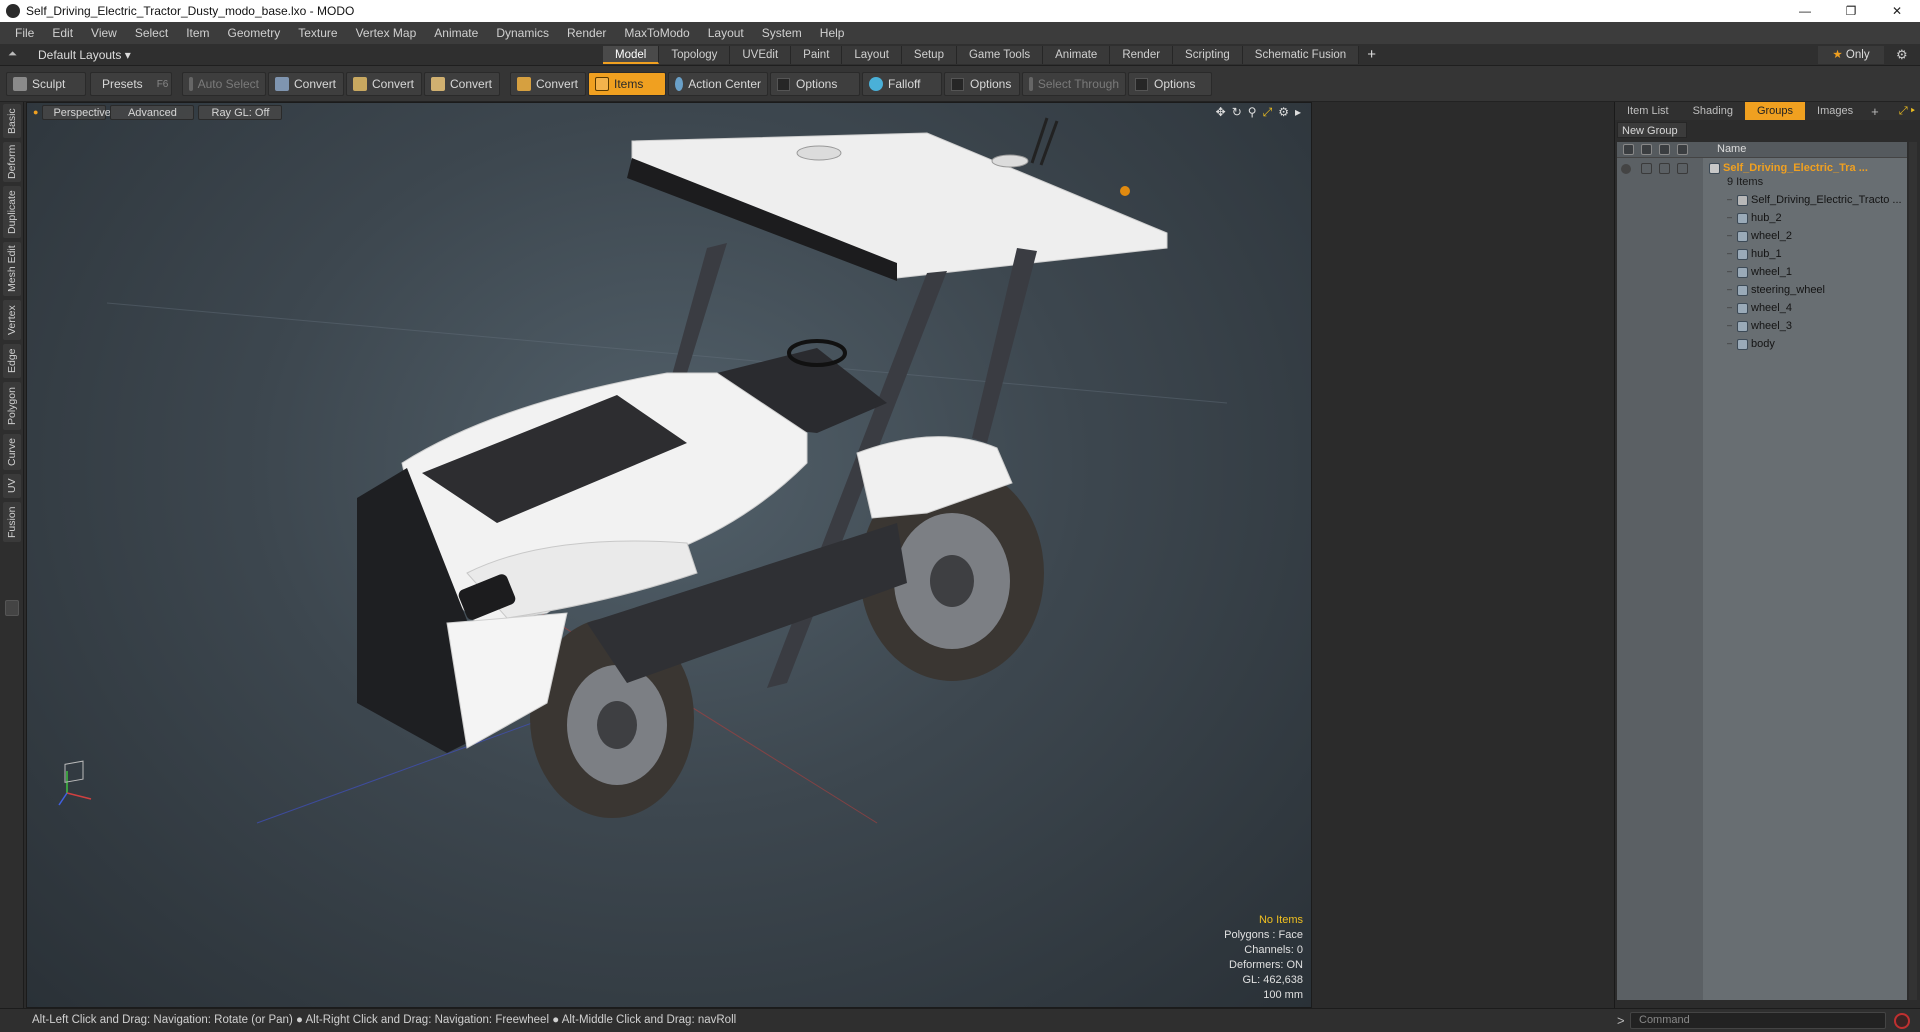  I want to click on menu-item: Item, so click(197, 33).